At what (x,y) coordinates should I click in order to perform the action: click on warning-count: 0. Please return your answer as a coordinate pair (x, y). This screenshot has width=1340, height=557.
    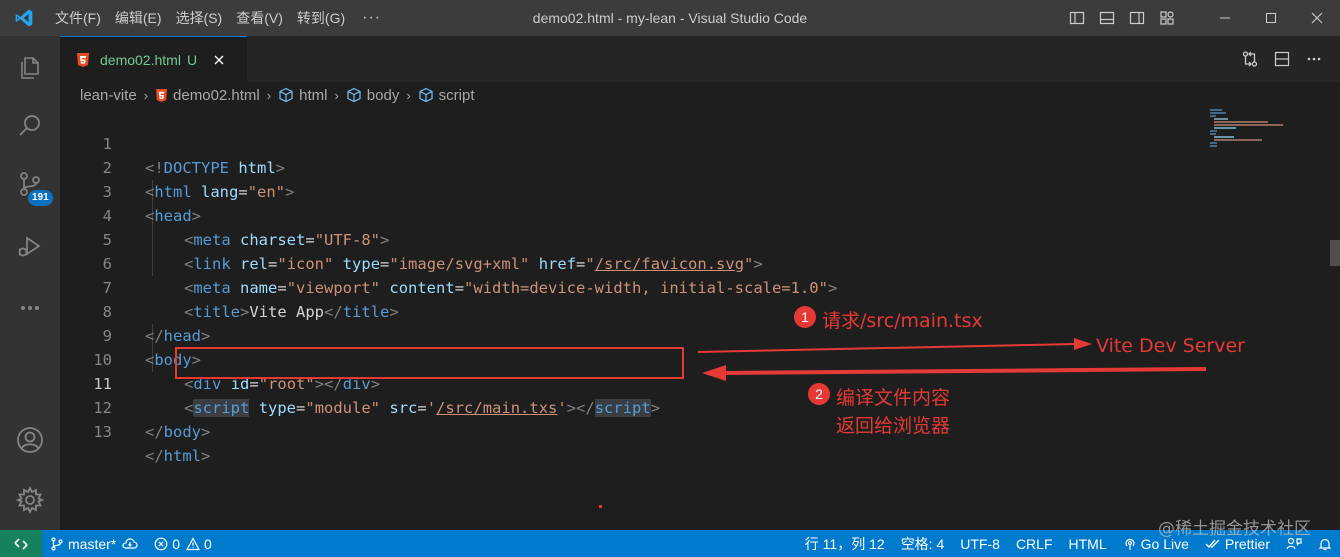
    Looking at the image, I should click on (208, 543).